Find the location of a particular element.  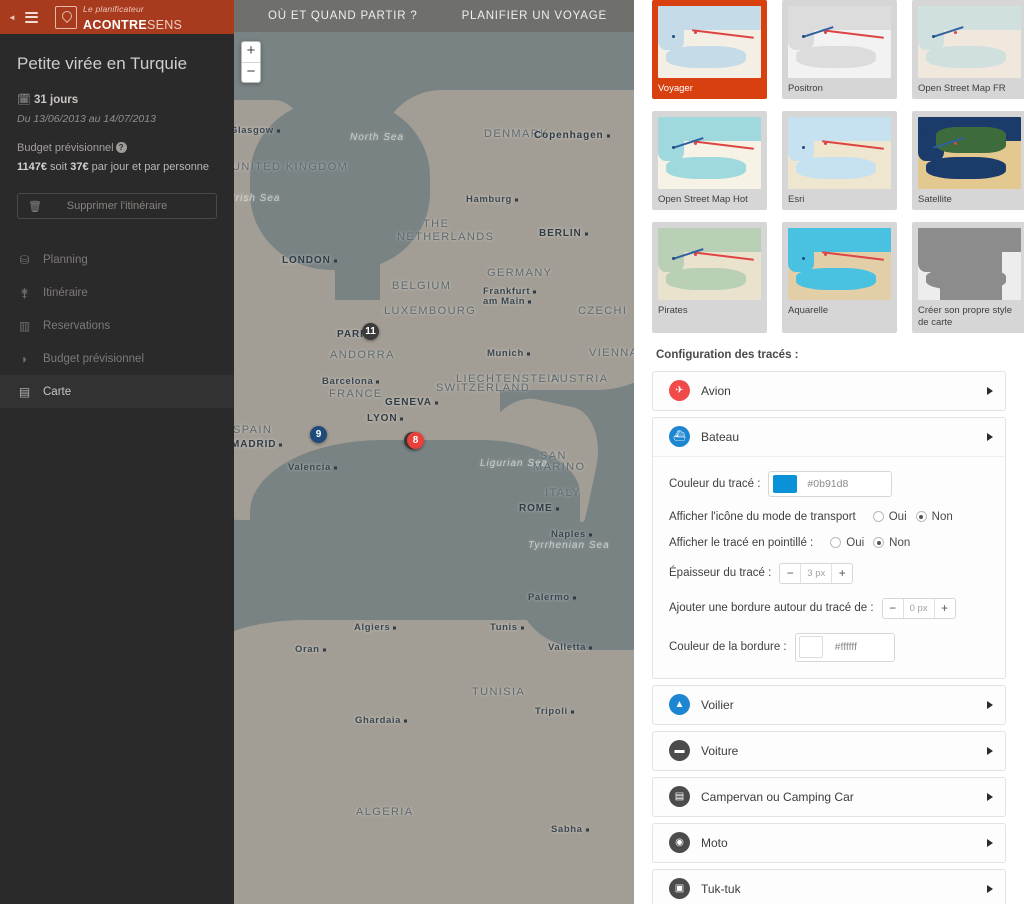

map-style-name: Open Street Map FR is located at coordinates (962, 88).